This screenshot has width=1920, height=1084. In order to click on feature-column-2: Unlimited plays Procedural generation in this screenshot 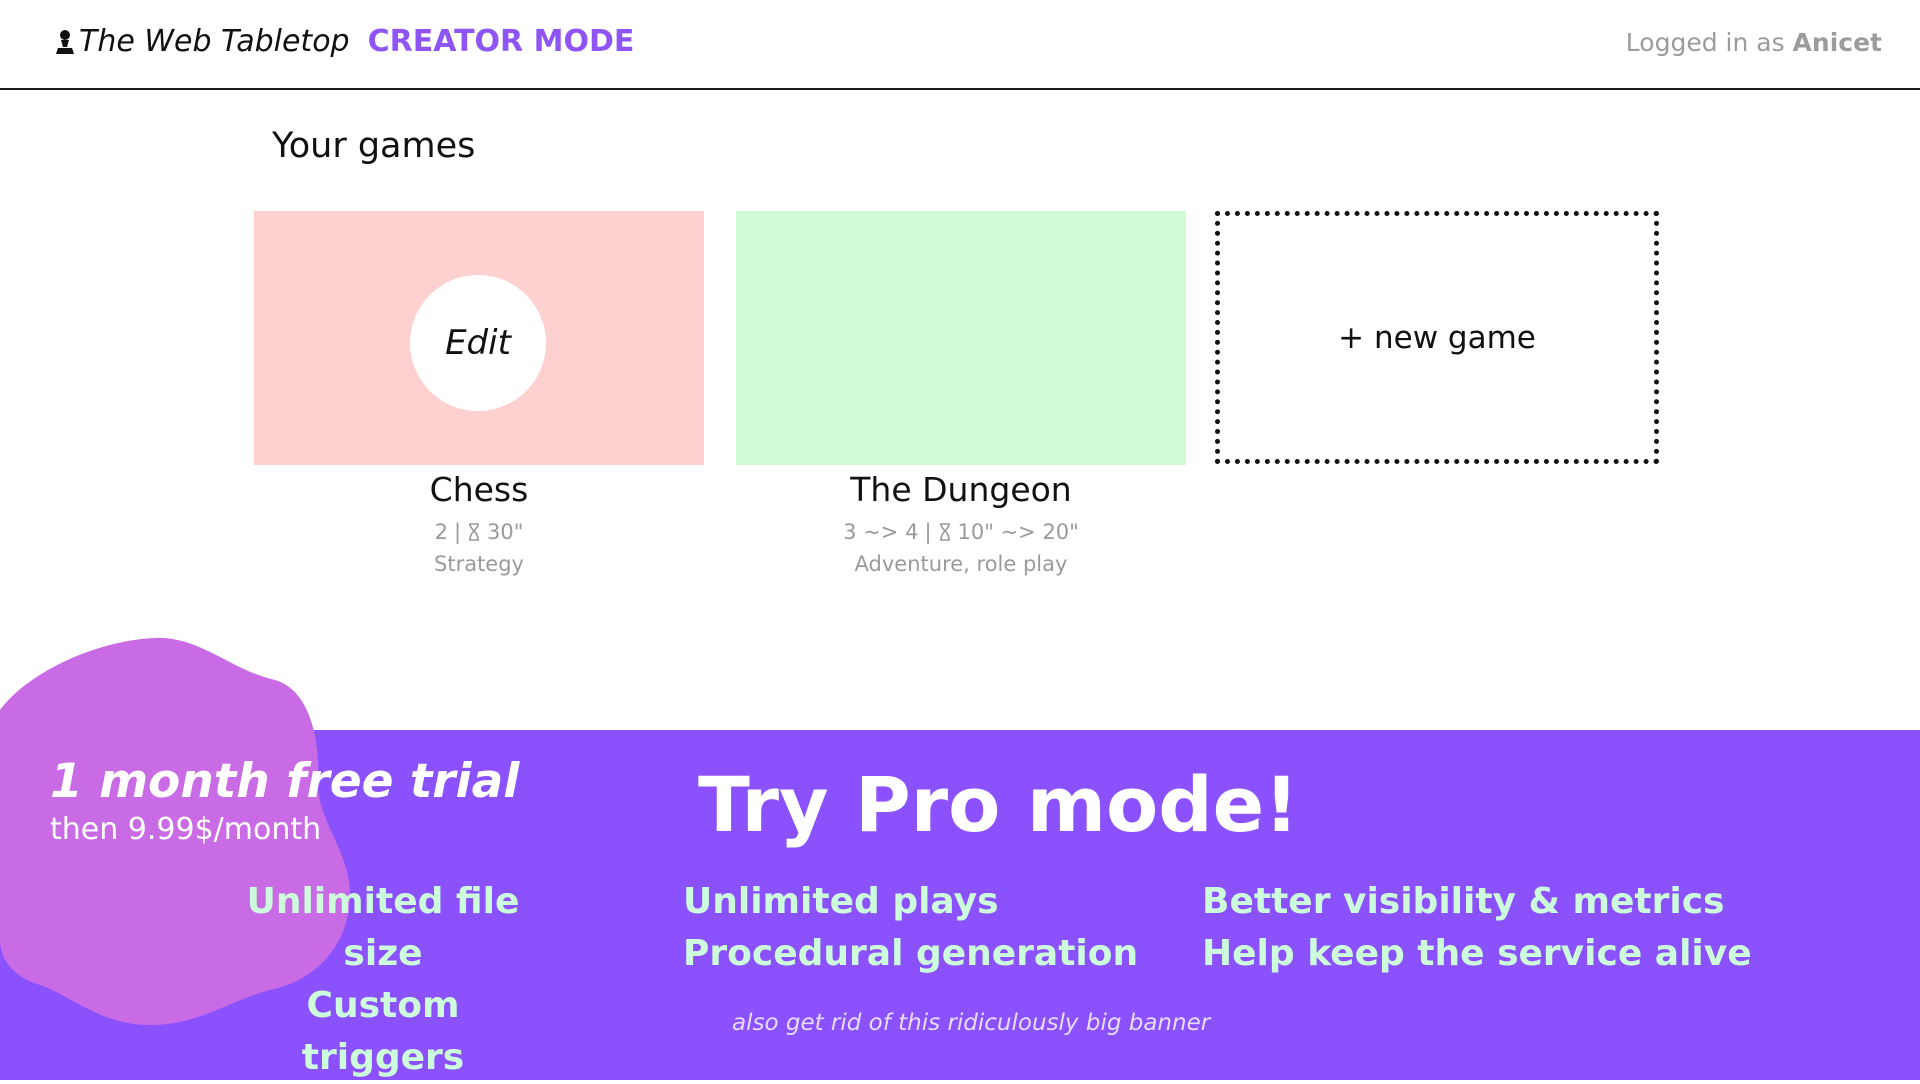, I will do `click(910, 928)`.